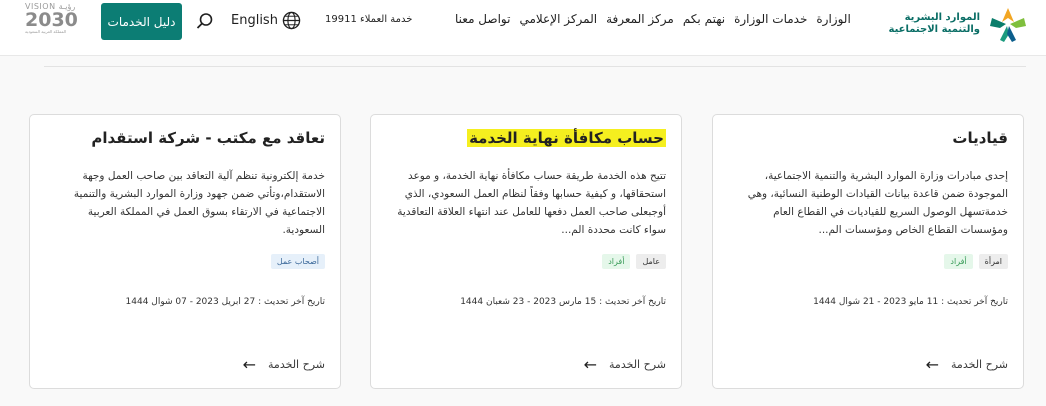 This screenshot has height=406, width=1046. I want to click on nav-ministry-services: خدمات الوزارة, so click(770, 19).